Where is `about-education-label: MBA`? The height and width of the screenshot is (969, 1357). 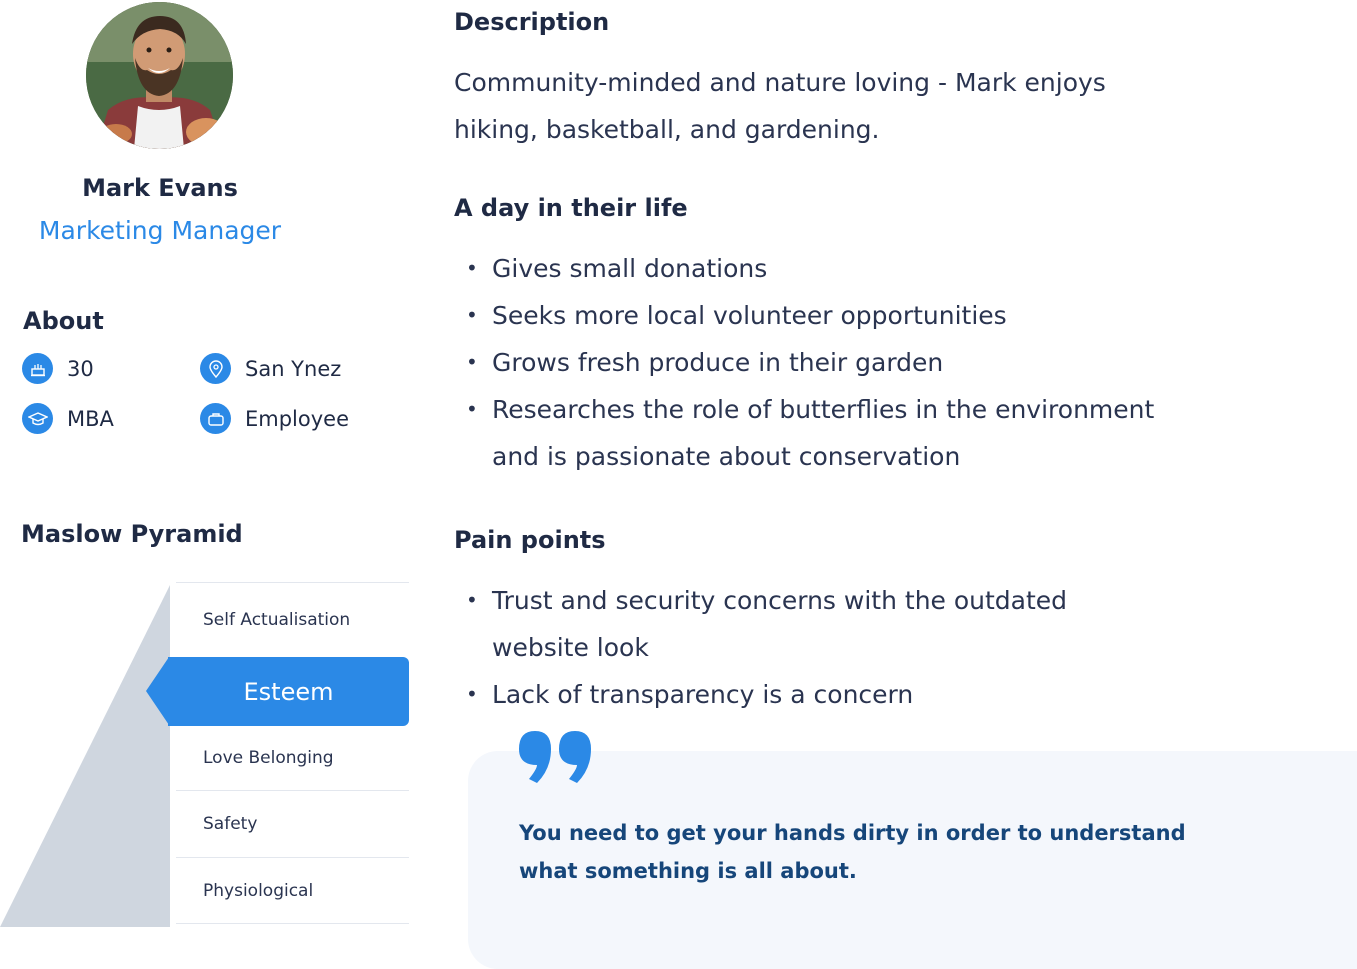
about-education-label: MBA is located at coordinates (90, 418).